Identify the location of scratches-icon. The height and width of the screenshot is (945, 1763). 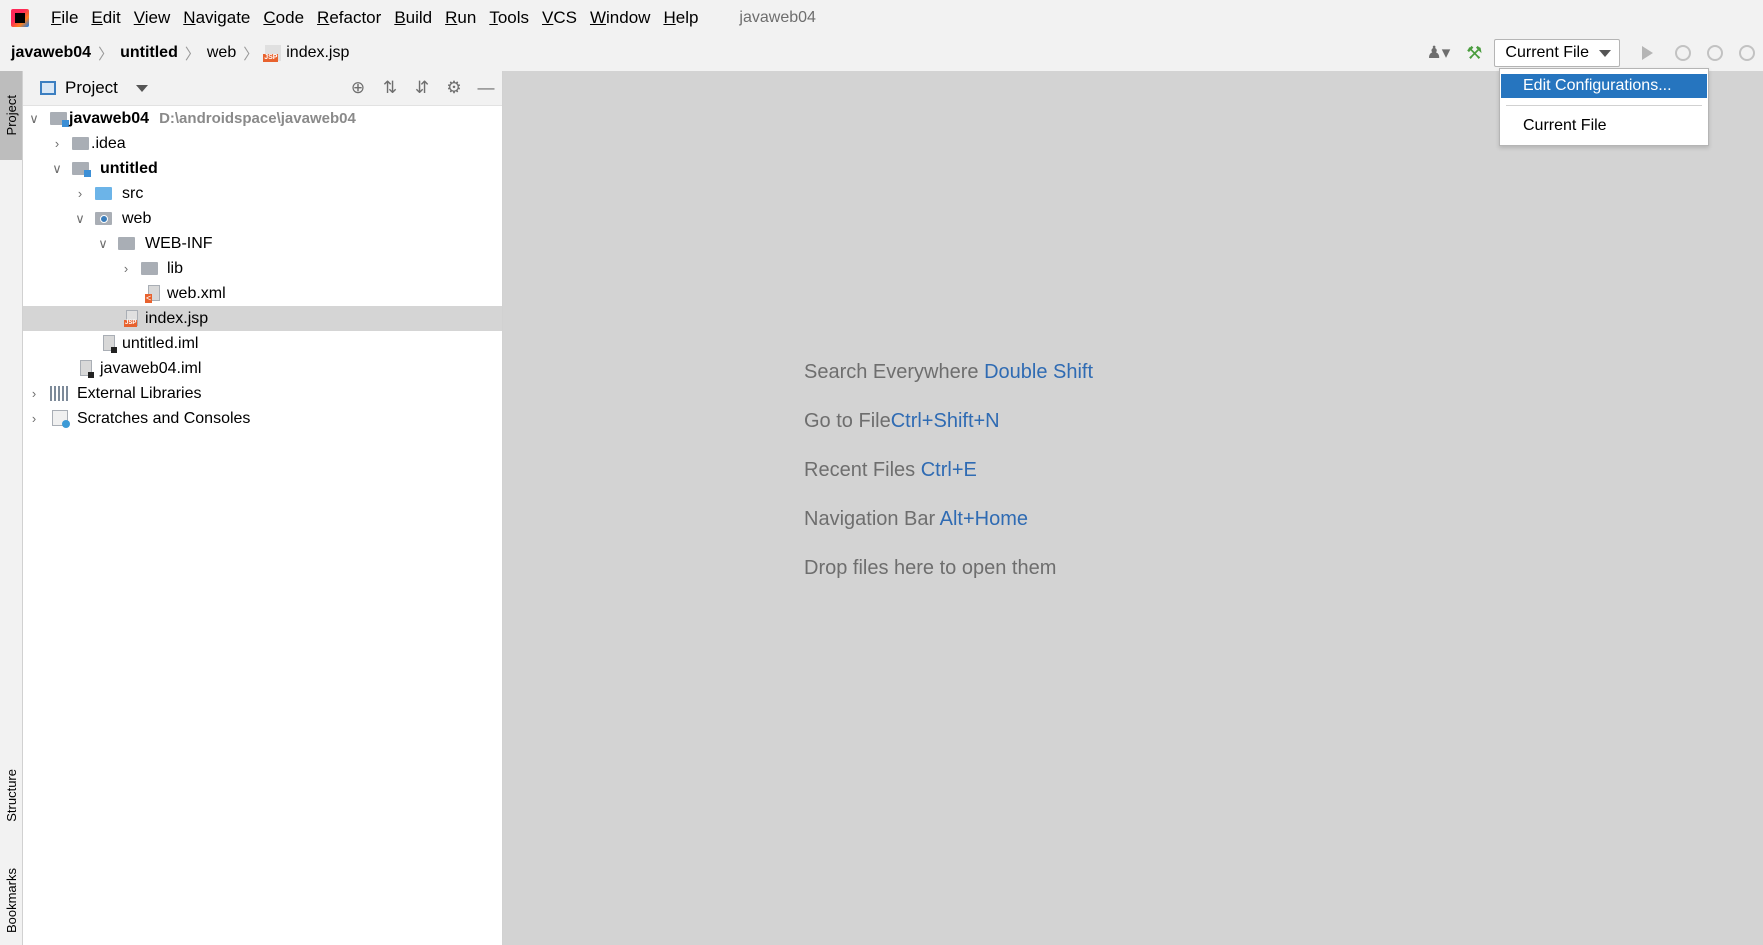
(61, 419).